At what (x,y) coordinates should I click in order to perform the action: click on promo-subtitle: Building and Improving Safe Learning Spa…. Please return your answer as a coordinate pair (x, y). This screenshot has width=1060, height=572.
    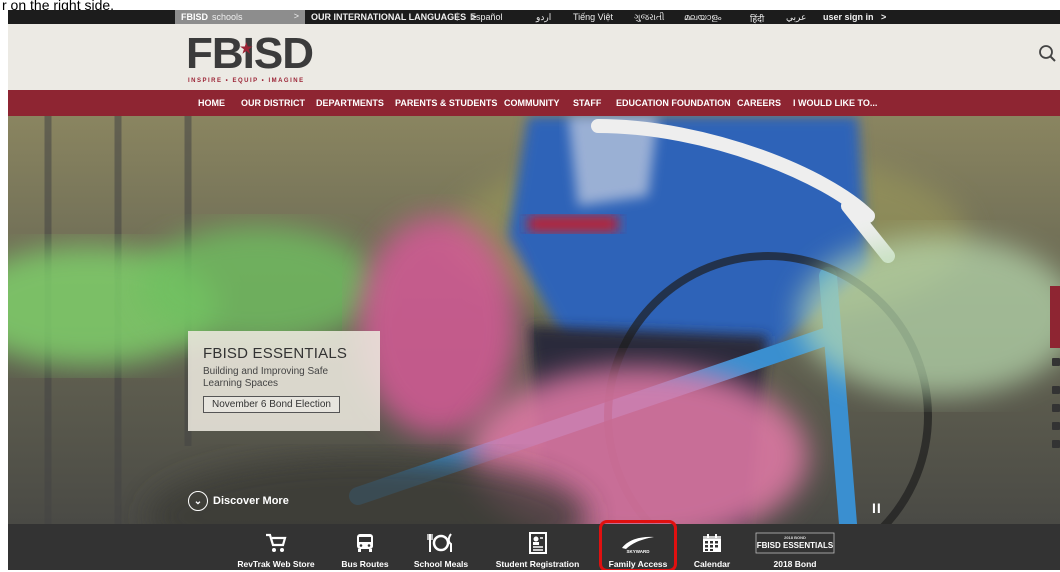
    Looking at the image, I should click on (266, 377).